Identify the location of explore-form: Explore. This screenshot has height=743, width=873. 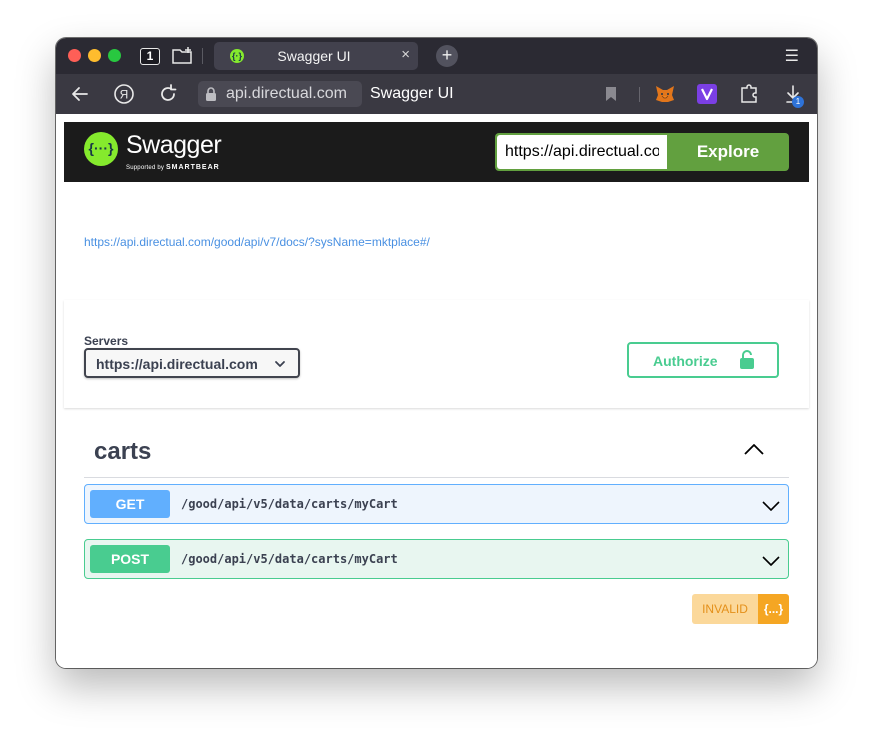
(642, 152).